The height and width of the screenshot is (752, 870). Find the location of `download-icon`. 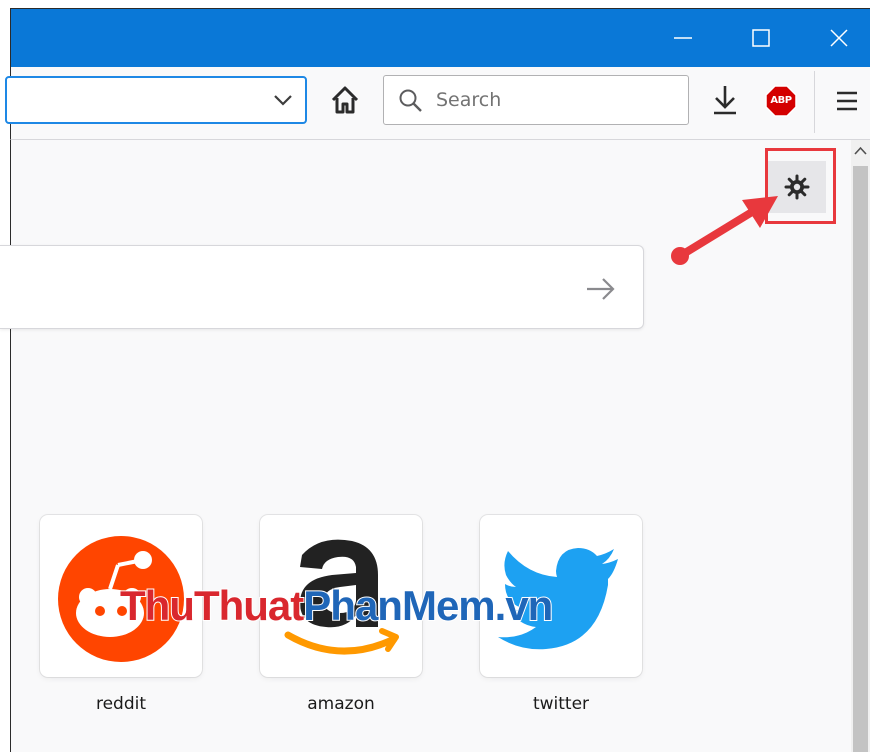

download-icon is located at coordinates (725, 100).